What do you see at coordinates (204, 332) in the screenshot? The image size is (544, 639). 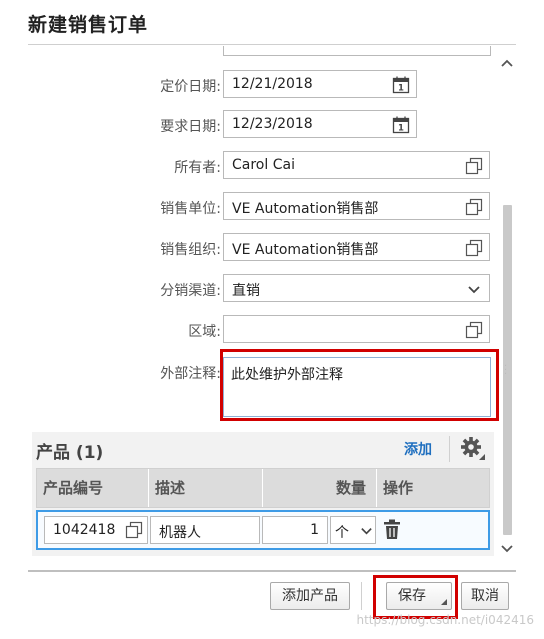 I see `region-label: 区域:` at bounding box center [204, 332].